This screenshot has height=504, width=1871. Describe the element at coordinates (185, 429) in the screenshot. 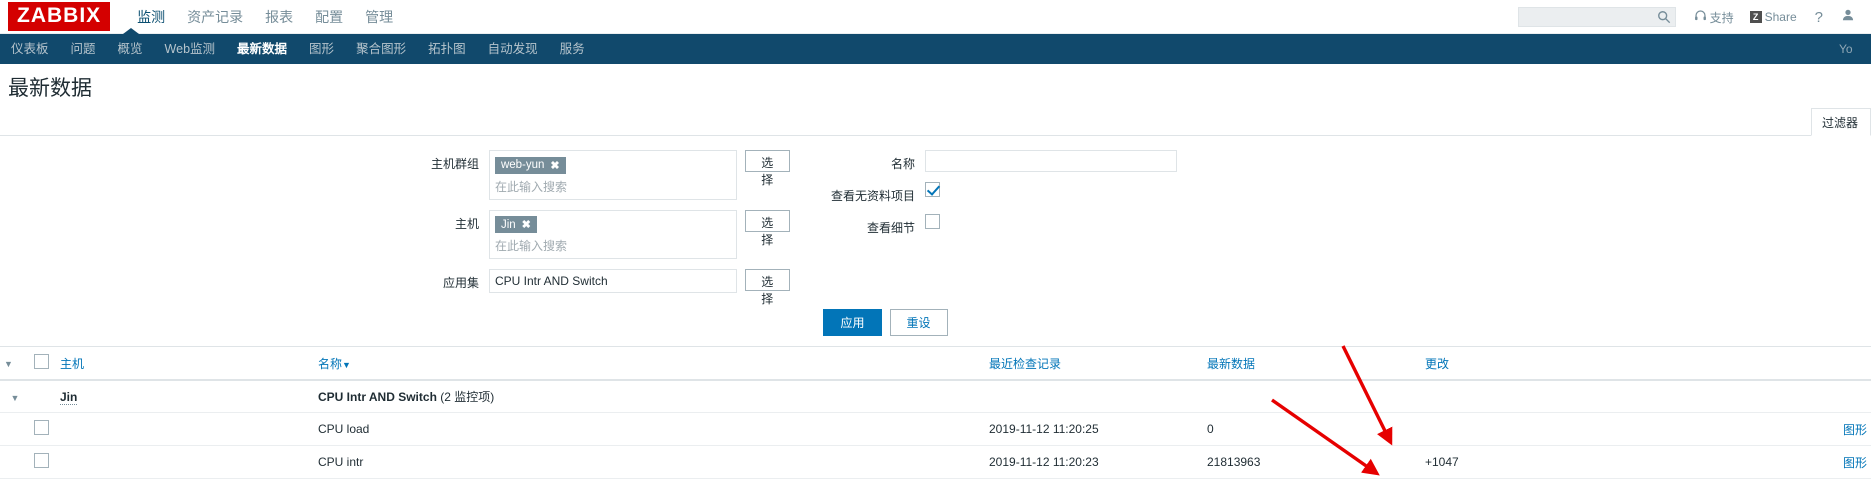

I see `row-host-cell` at that location.